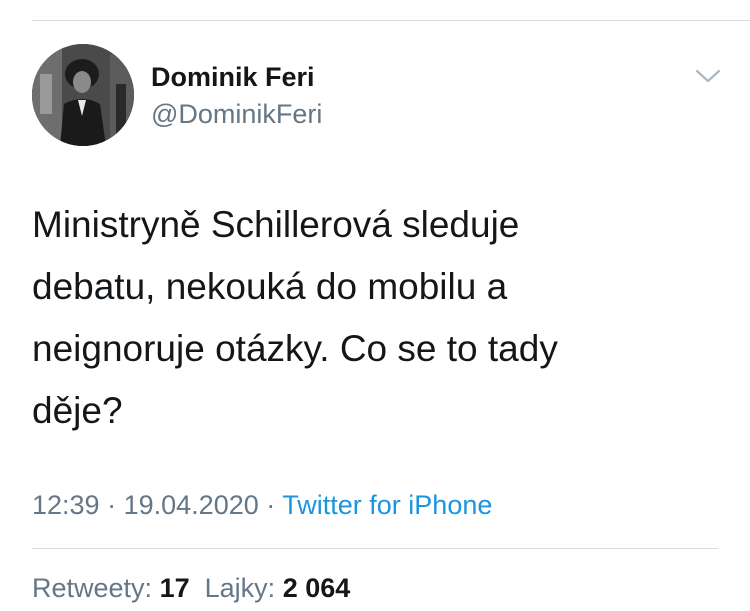  I want to click on likes-count: 2 064, so click(316, 588).